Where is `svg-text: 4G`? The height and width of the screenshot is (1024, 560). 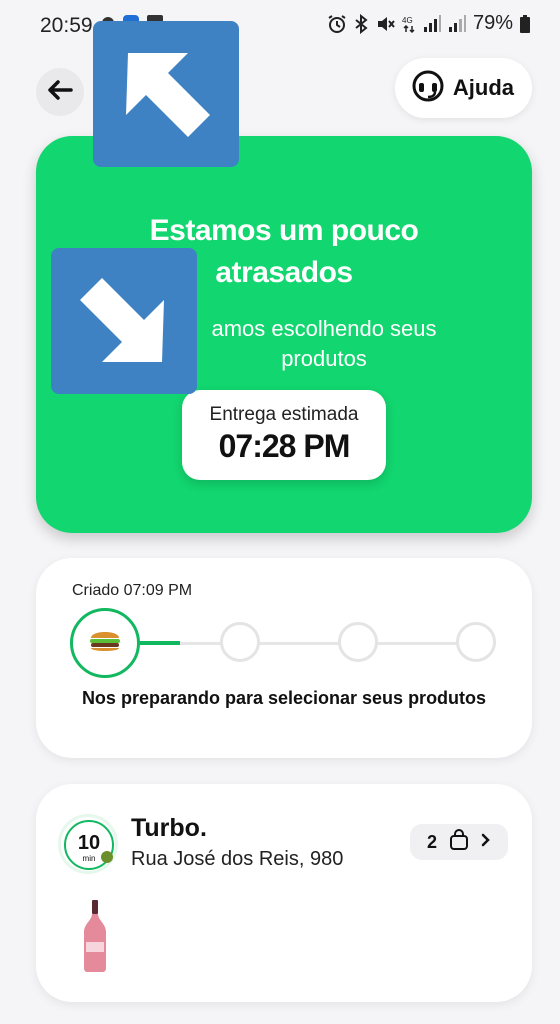
svg-text: 4G is located at coordinates (407, 20).